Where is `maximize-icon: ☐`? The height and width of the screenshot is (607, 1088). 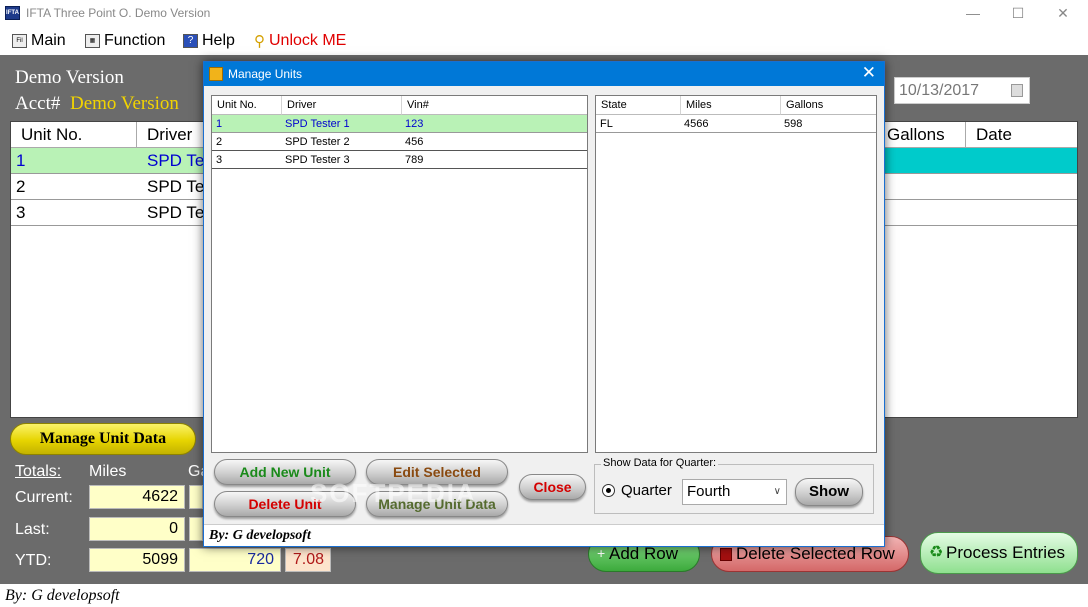
maximize-icon: ☐ is located at coordinates (1018, 13).